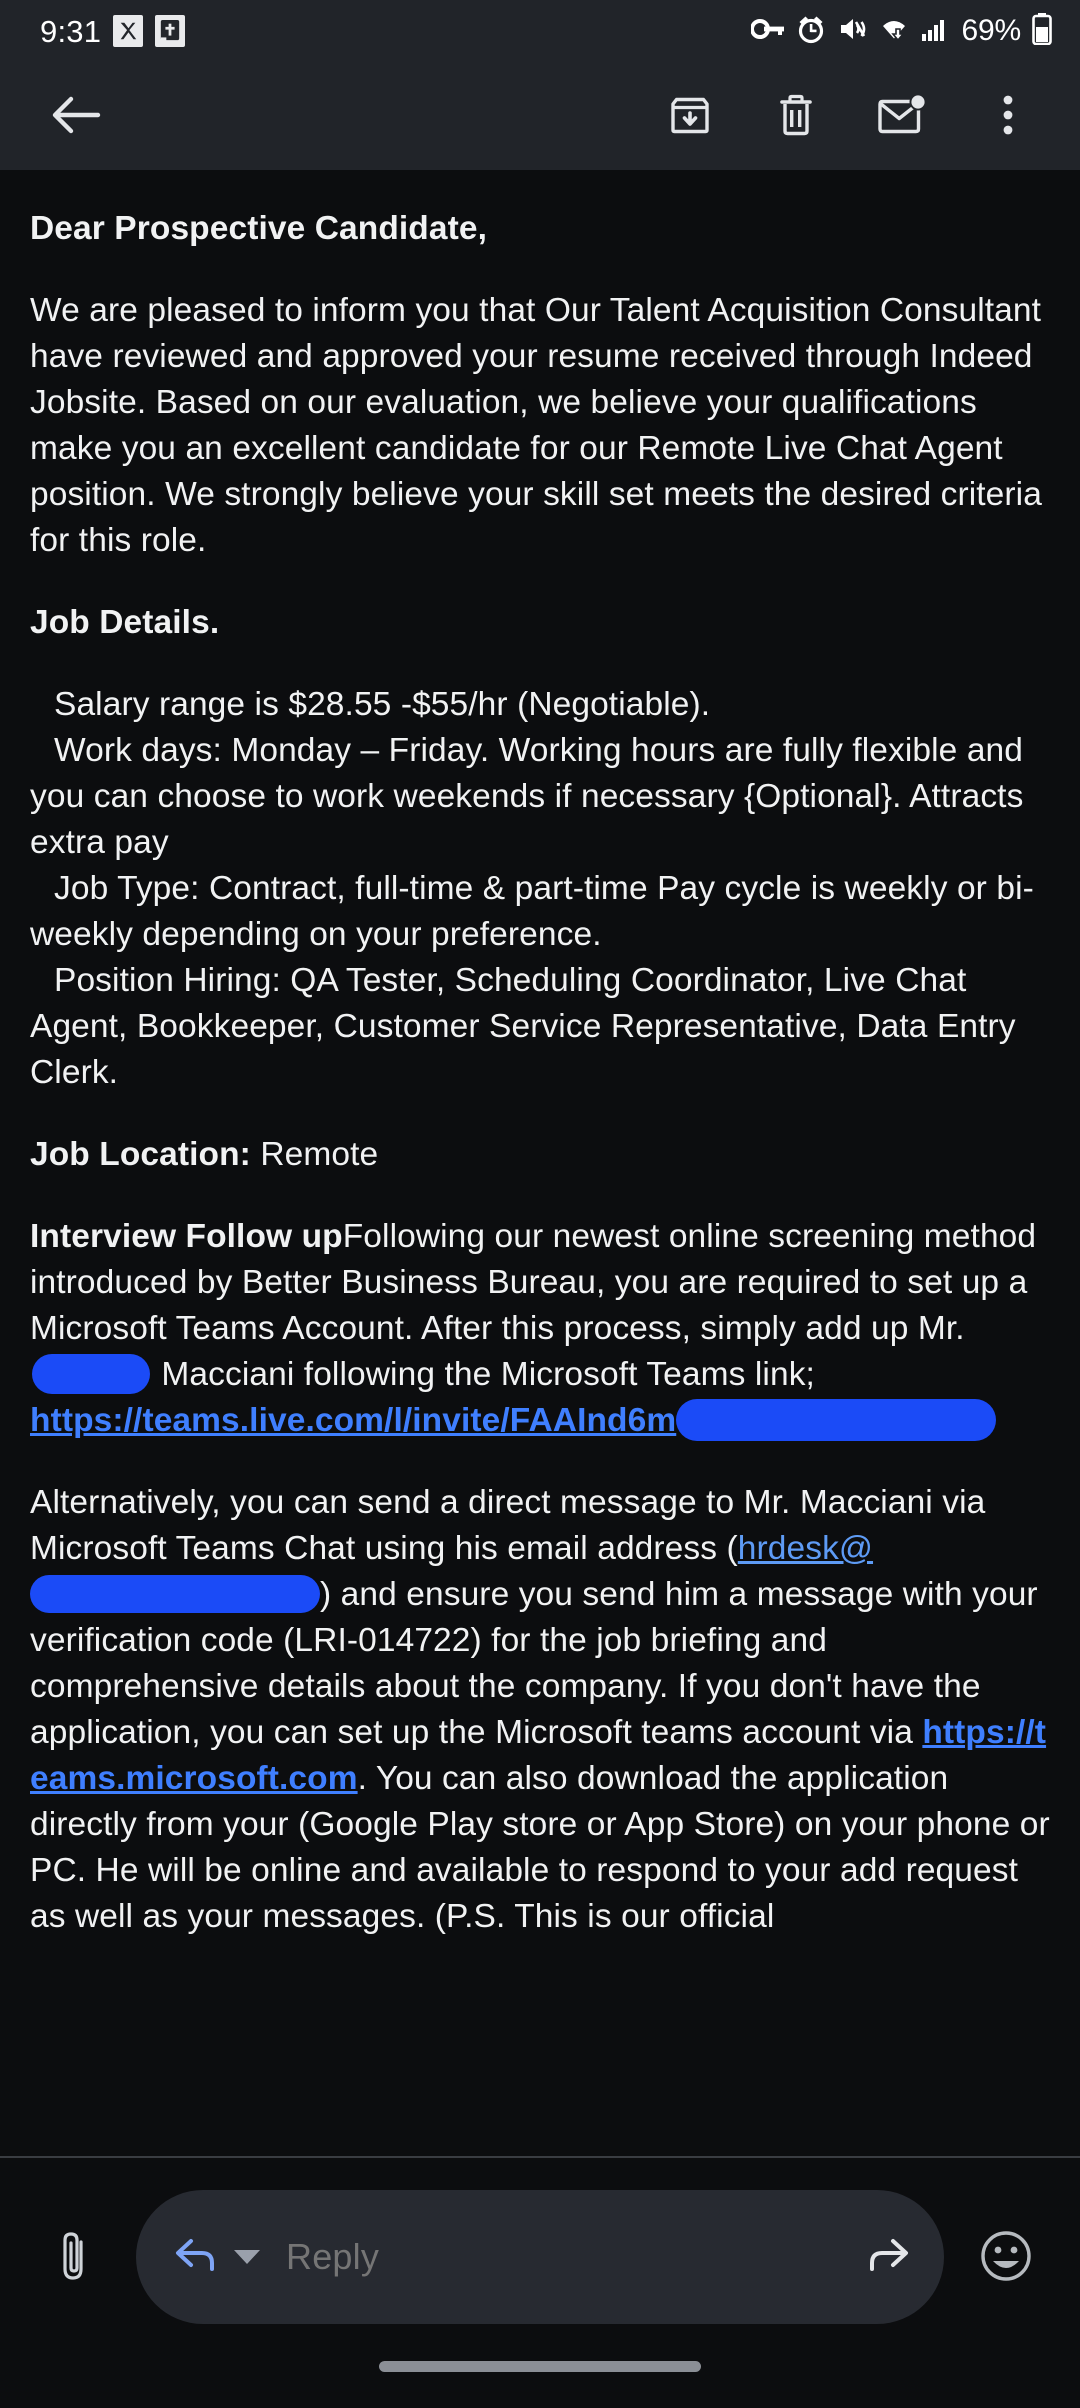  I want to click on delete-button, so click(796, 116).